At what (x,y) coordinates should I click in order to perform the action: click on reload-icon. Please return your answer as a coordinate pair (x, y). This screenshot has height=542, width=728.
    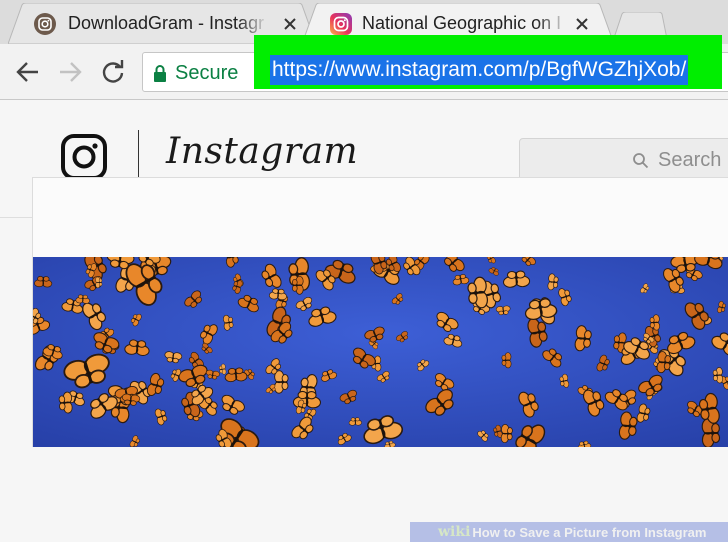
    Looking at the image, I should click on (113, 72).